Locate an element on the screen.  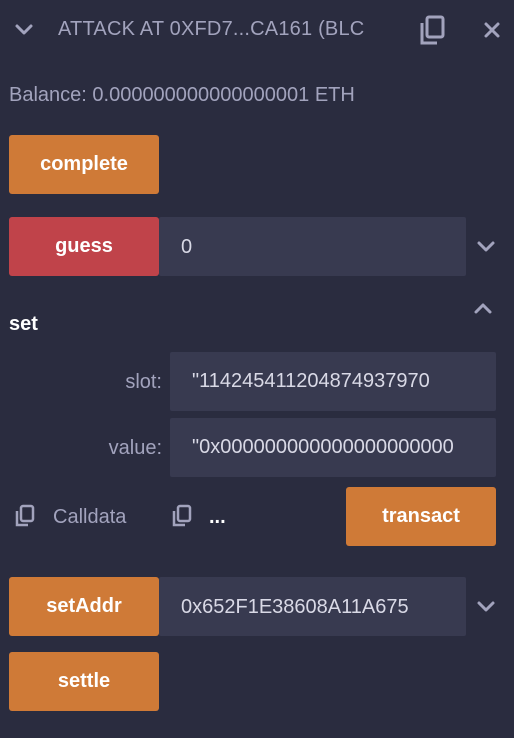
value-label: value: is located at coordinates (135, 448).